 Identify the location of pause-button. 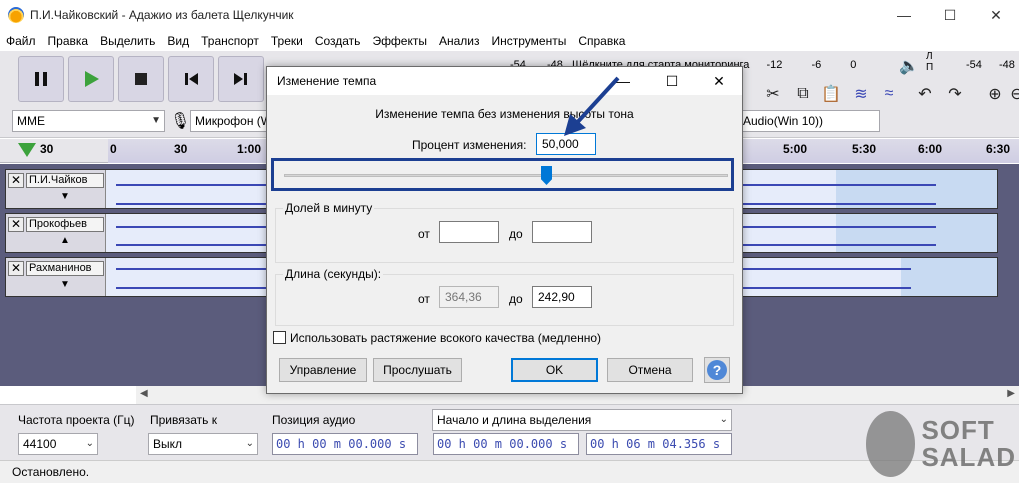
(41, 79).